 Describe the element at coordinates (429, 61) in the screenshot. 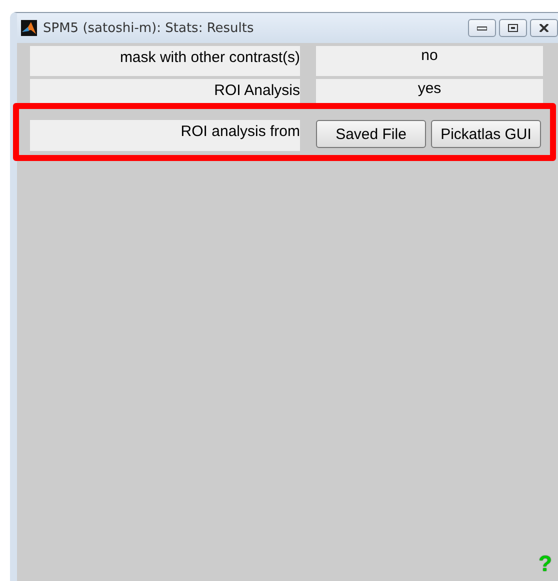

I see `field-value: no` at that location.